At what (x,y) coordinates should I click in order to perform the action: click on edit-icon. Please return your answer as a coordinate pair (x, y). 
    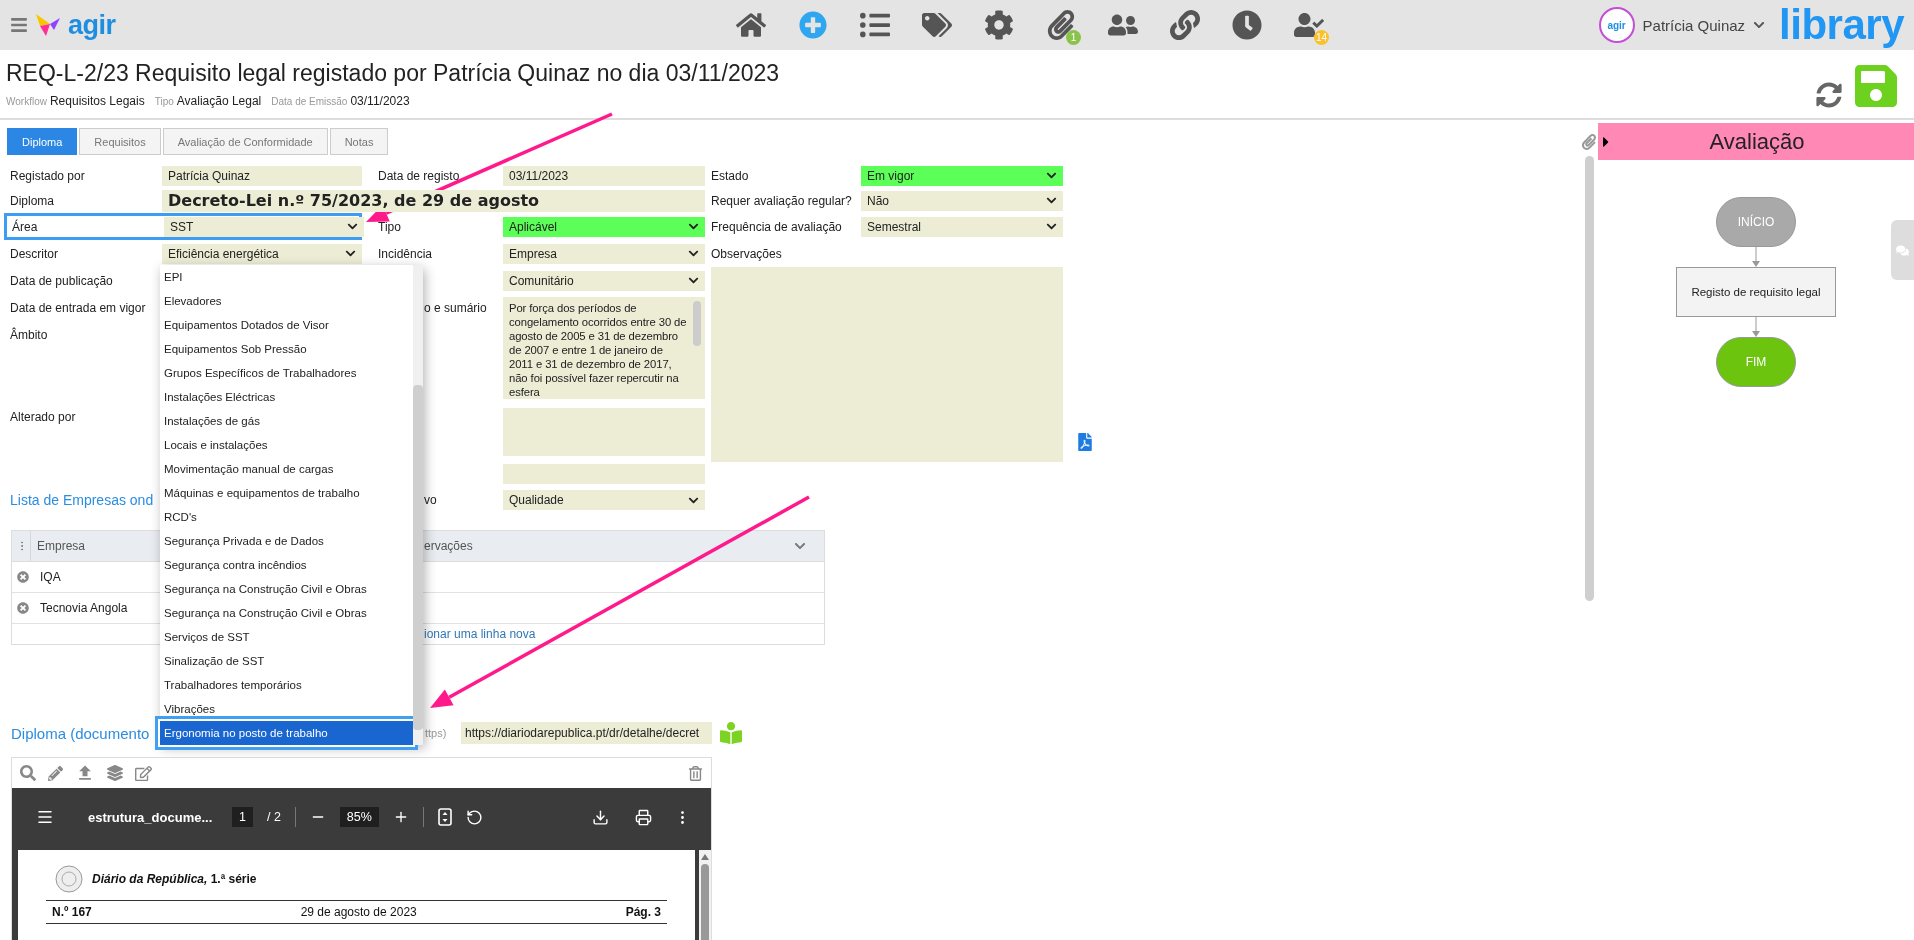
    Looking at the image, I should click on (143, 773).